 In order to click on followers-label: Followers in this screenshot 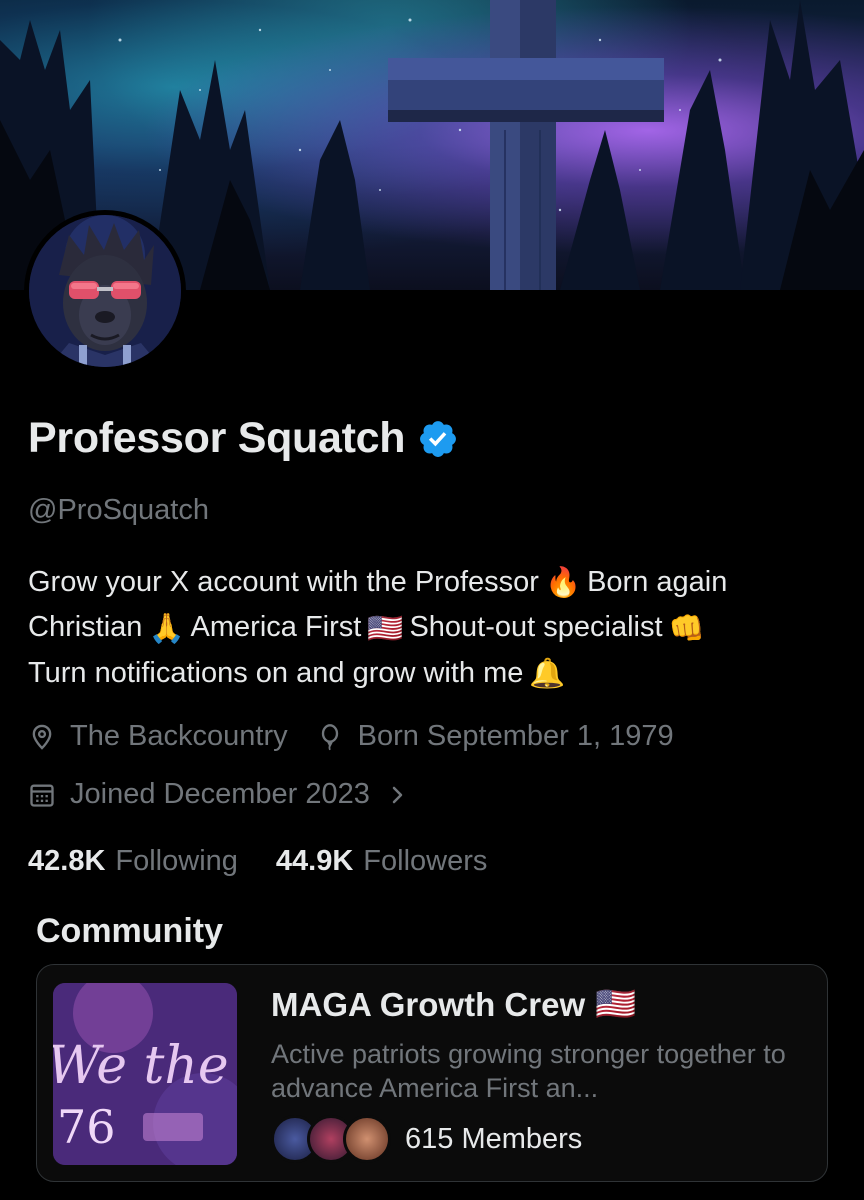, I will do `click(425, 861)`.